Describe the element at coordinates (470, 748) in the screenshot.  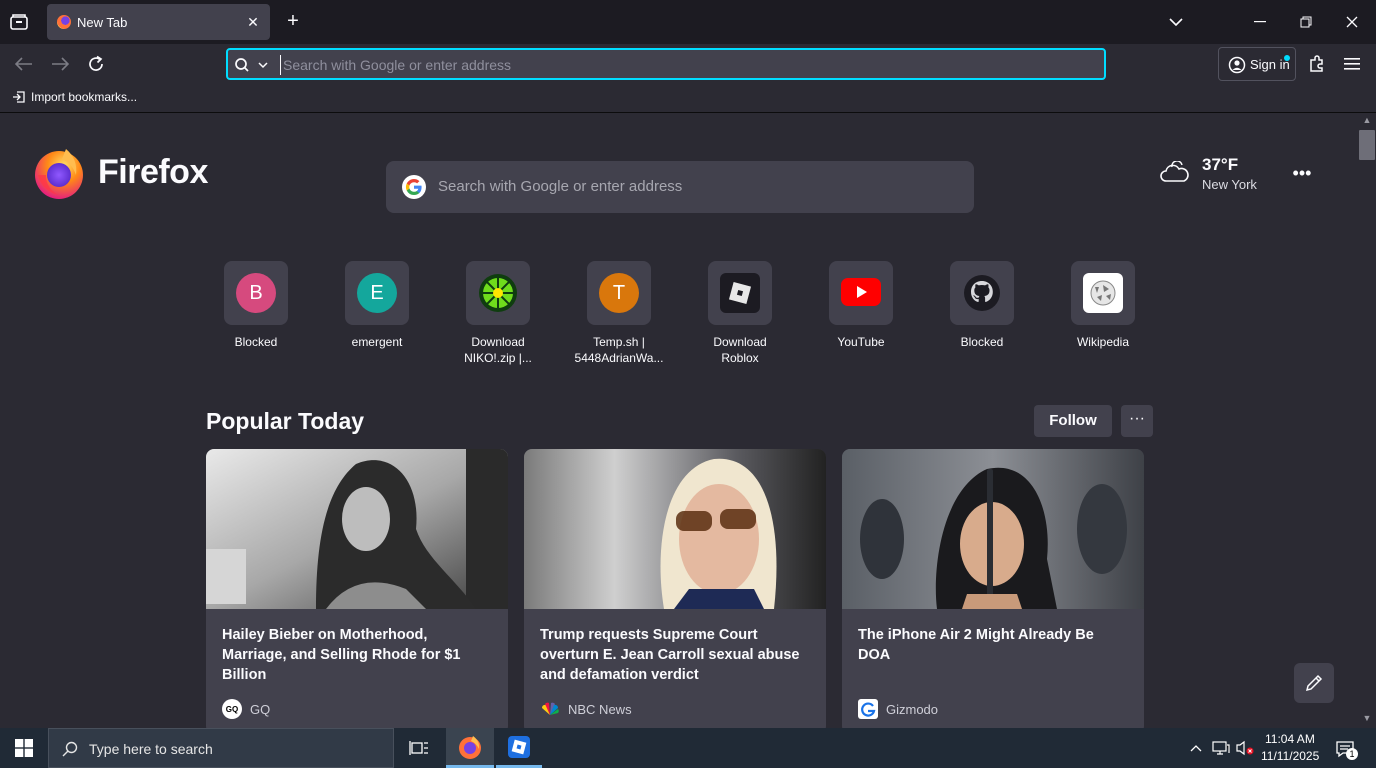
I see `taskbar-firefox-icon` at that location.